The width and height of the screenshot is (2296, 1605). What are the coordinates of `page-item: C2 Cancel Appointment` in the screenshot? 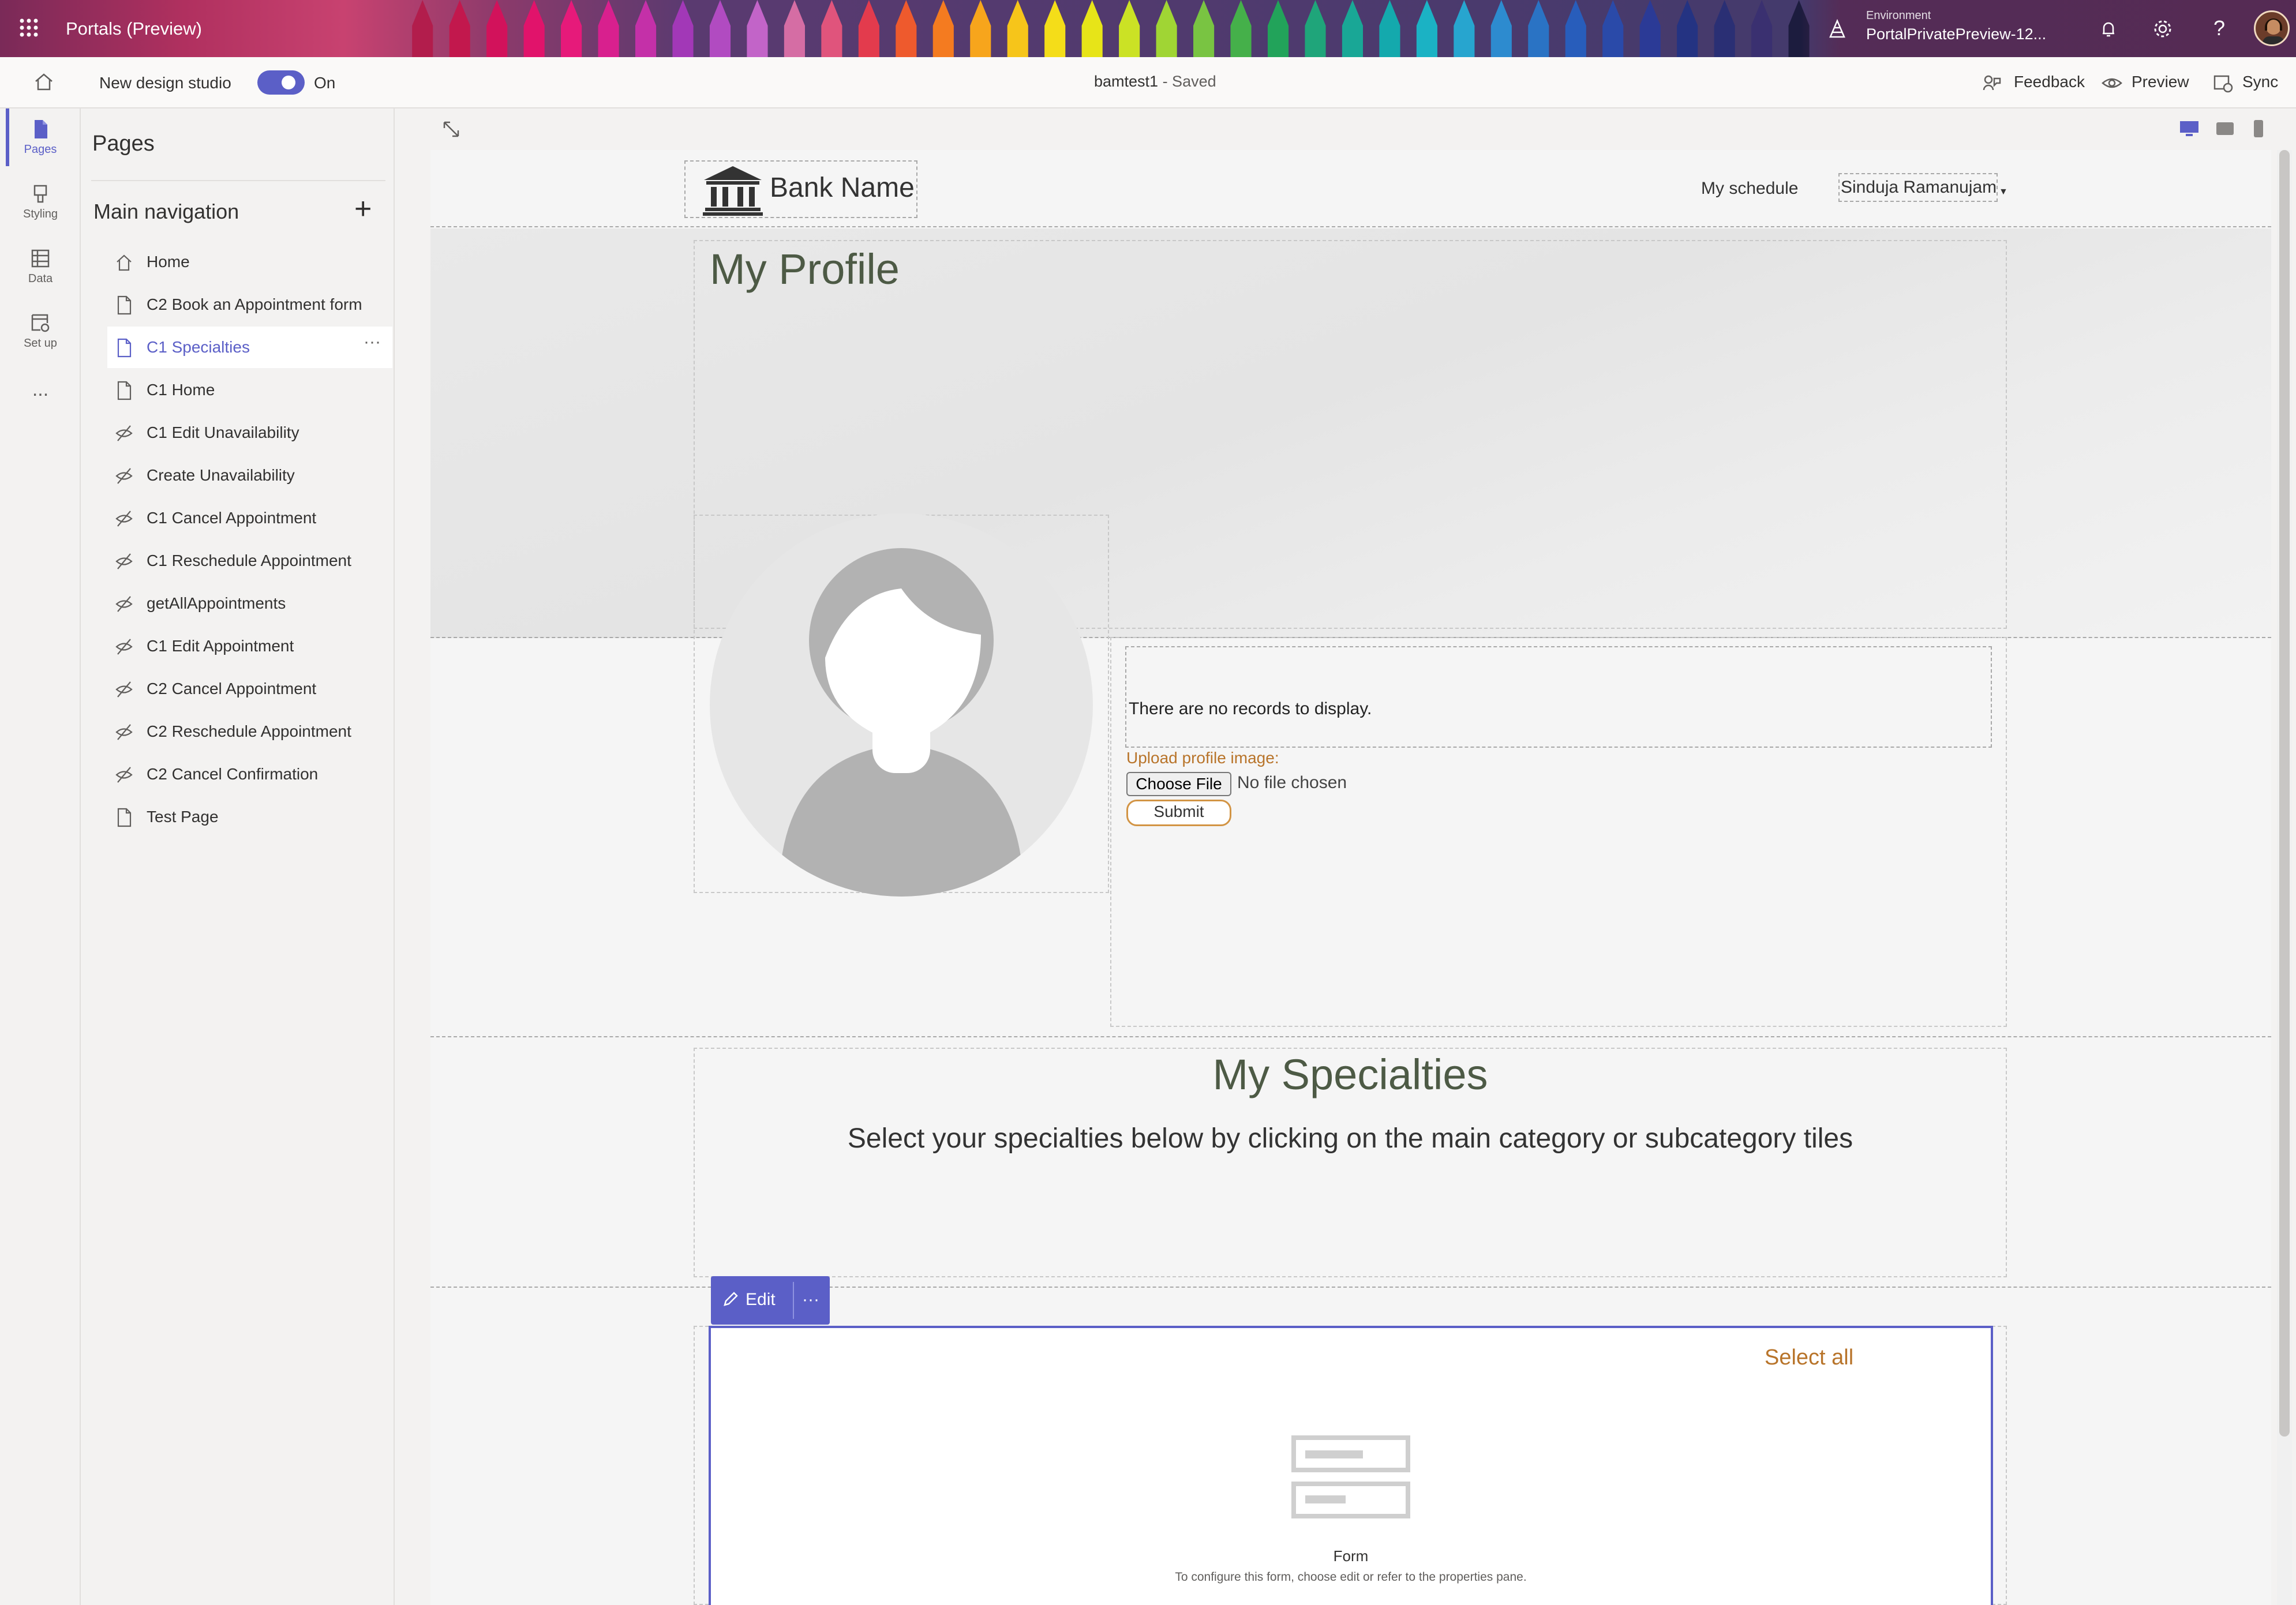 It's located at (249, 689).